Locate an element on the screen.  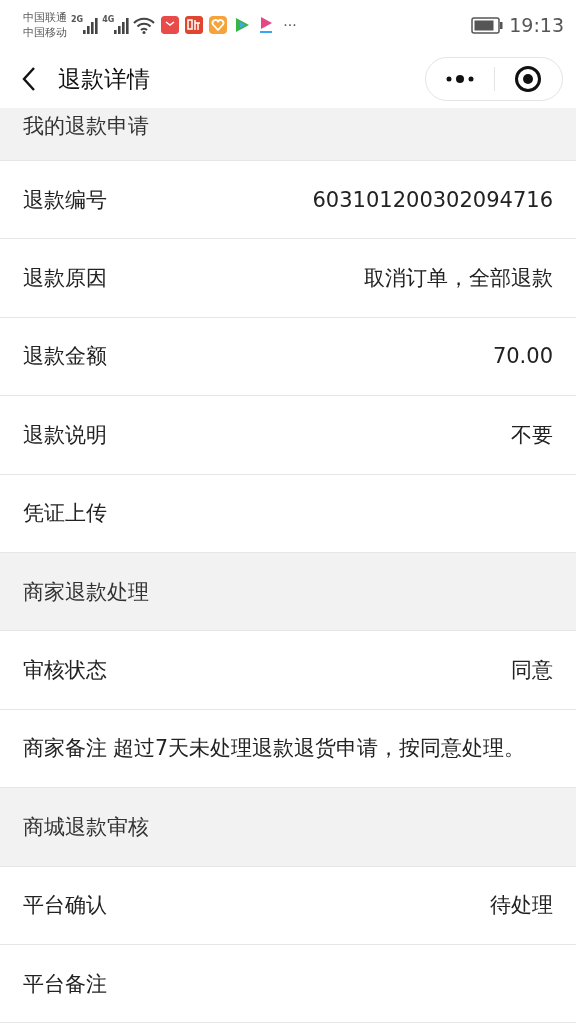
field-label: 平台确认 is located at coordinates (65, 906).